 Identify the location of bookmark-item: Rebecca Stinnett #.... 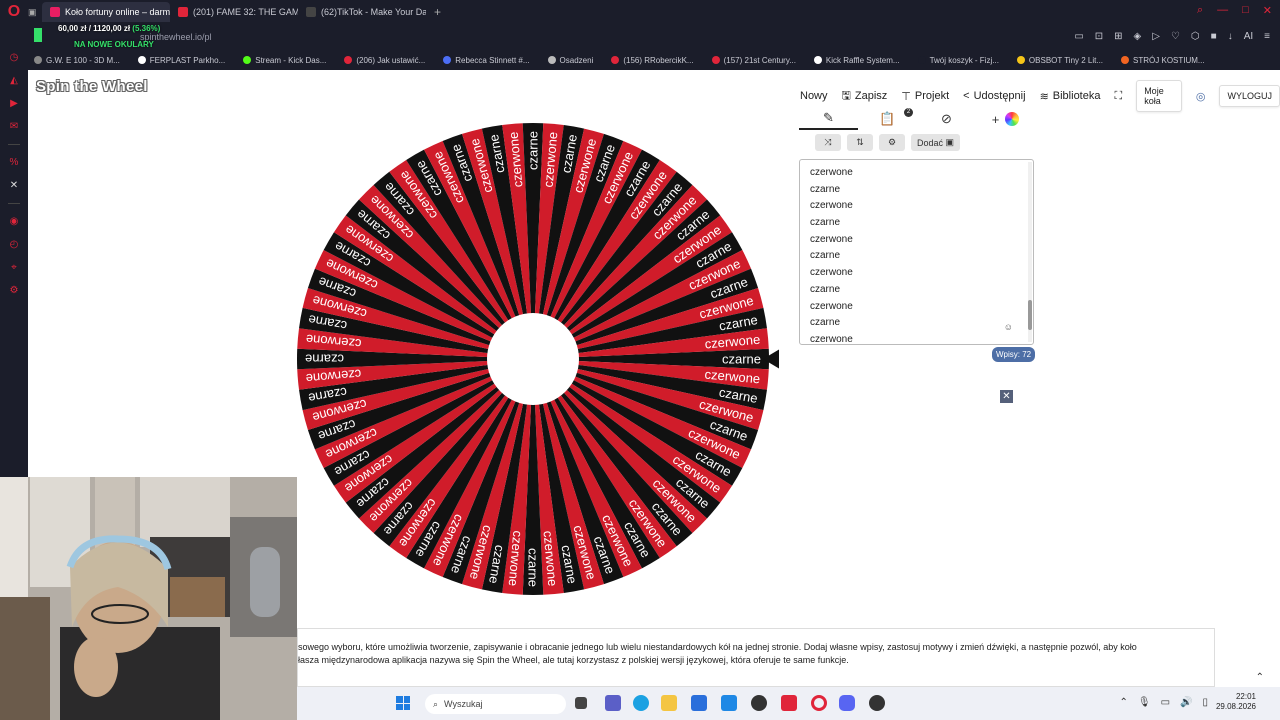
(486, 60).